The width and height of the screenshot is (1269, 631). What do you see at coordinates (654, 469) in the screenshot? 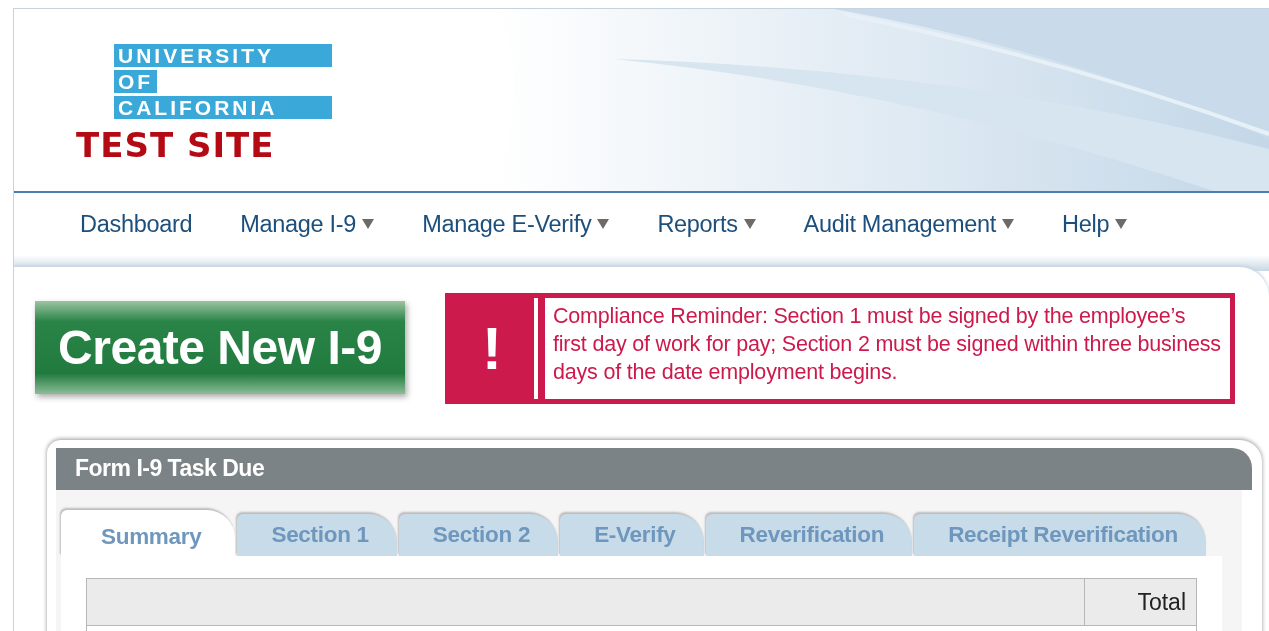
I see `panel-title: Form I-9 Task Due` at bounding box center [654, 469].